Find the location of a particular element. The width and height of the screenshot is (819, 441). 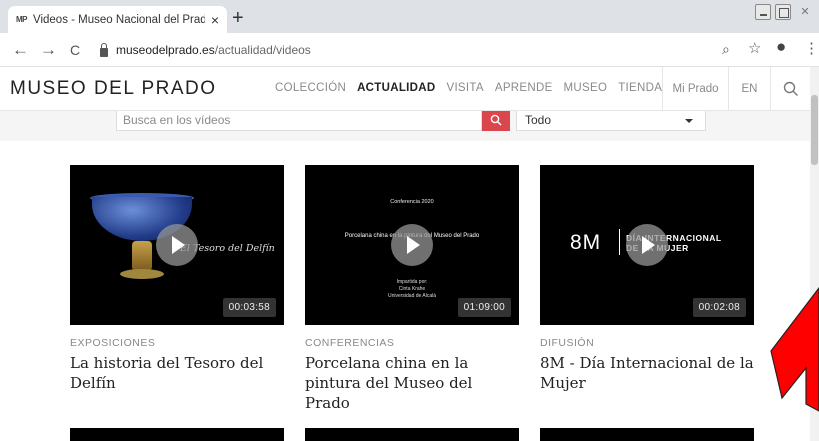

new-tab-button: + is located at coordinates (238, 18).